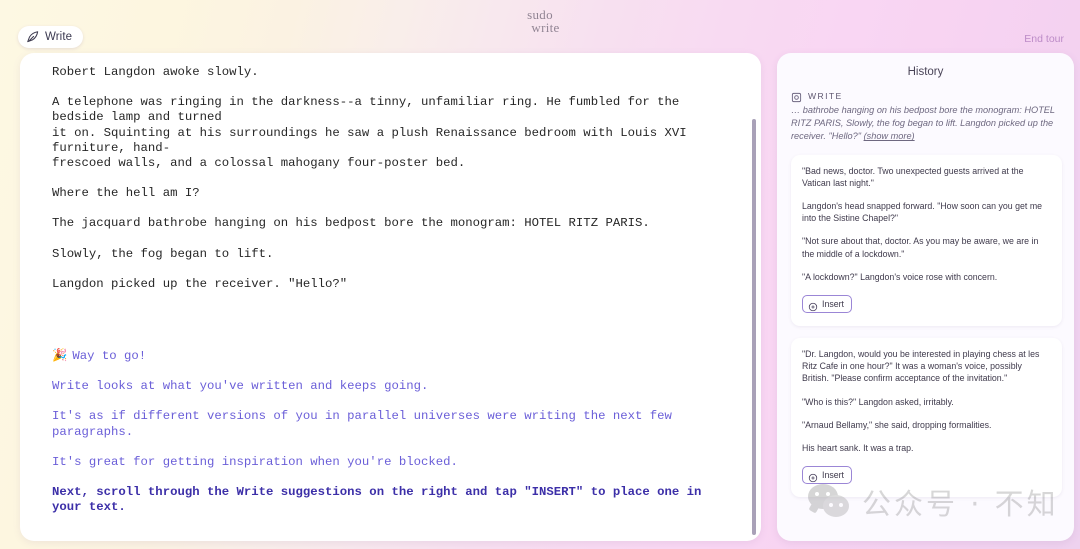 The height and width of the screenshot is (549, 1080). I want to click on end-tour-button: End tour, so click(1044, 39).